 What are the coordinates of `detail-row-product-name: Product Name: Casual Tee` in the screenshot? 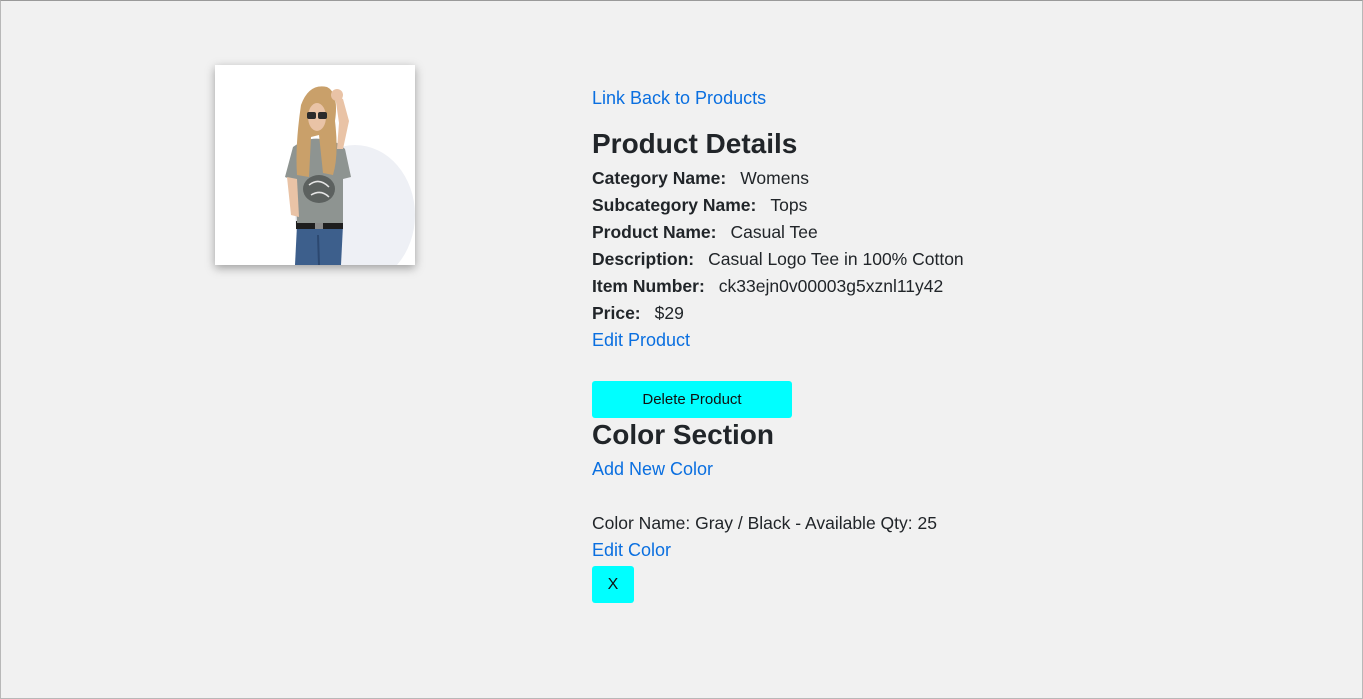 It's located at (942, 232).